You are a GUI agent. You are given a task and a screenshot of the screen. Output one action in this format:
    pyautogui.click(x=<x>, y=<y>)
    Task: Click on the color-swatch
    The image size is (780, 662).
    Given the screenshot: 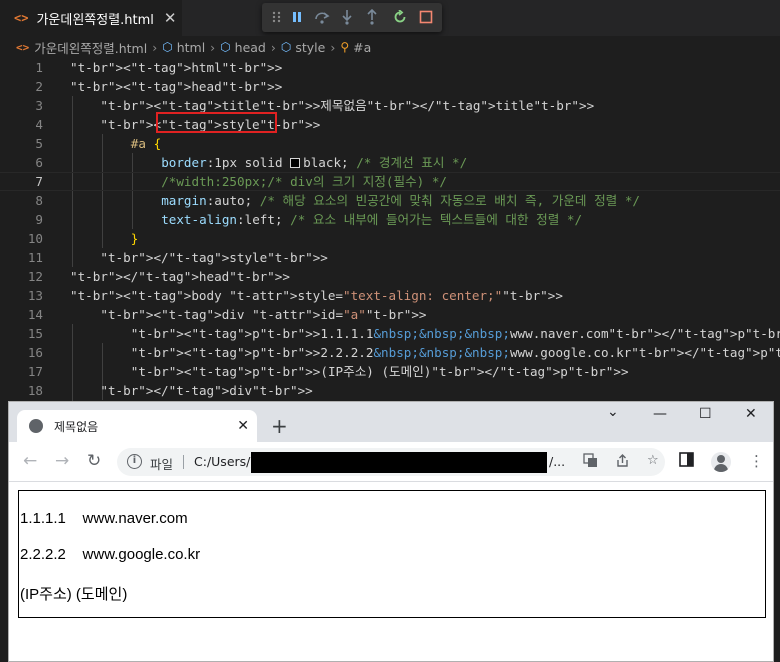 What is the action you would take?
    pyautogui.click(x=295, y=163)
    